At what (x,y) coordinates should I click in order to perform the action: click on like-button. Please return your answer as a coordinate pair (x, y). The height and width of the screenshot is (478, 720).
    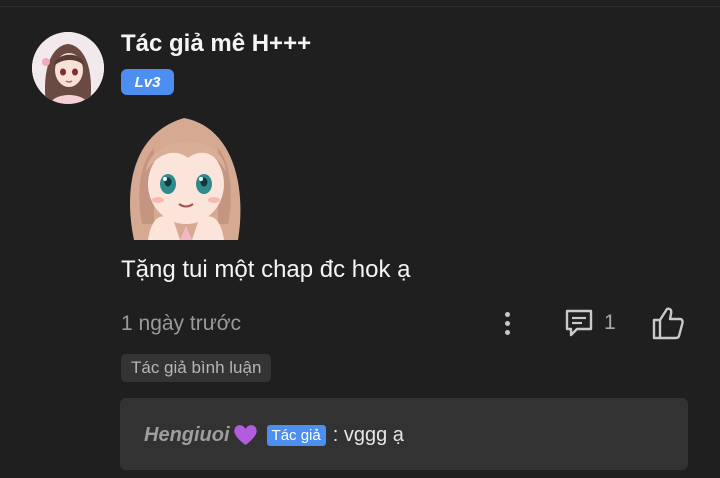
    Looking at the image, I should click on (668, 323).